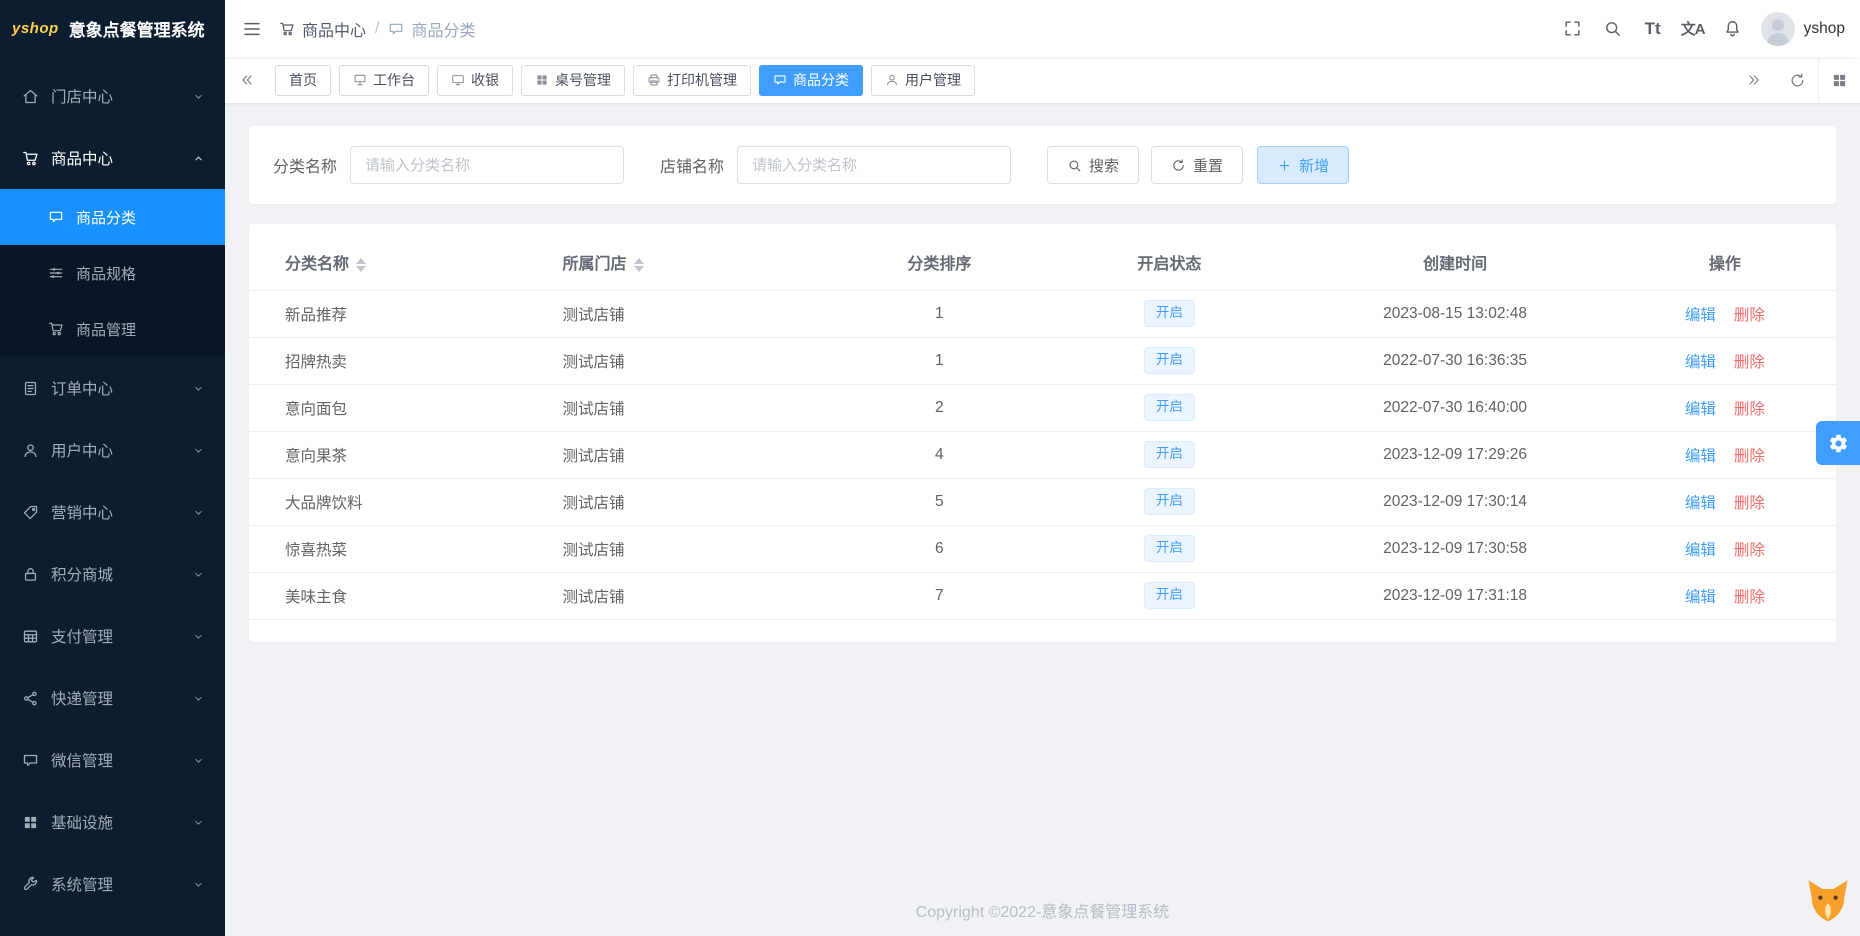  Describe the element at coordinates (487, 165) in the screenshot. I see `category-name-input` at that location.